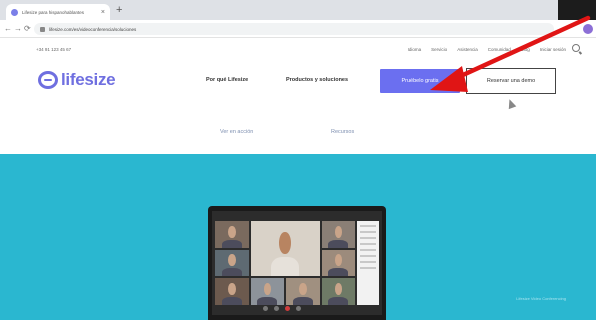  I want to click on laptop-image, so click(297, 263).